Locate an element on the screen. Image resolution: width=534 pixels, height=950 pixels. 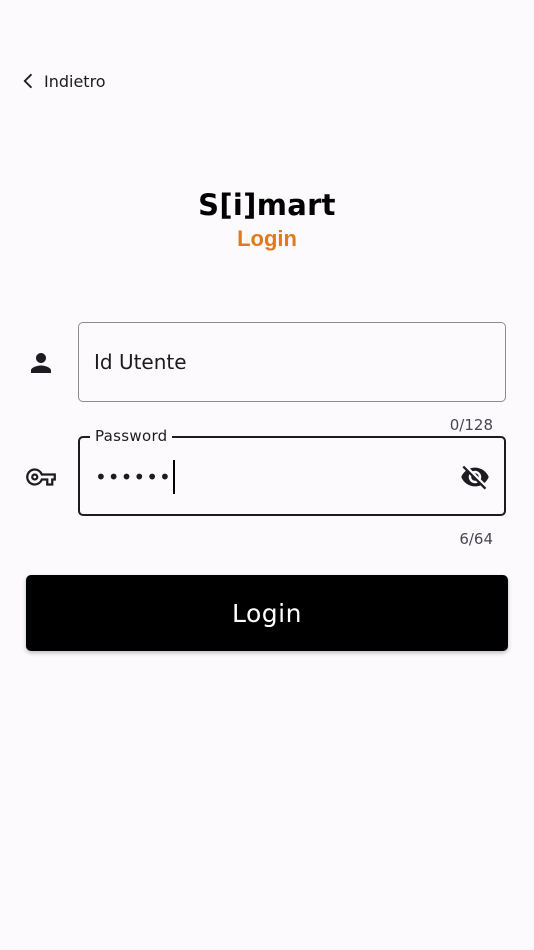
text-caret is located at coordinates (174, 477).